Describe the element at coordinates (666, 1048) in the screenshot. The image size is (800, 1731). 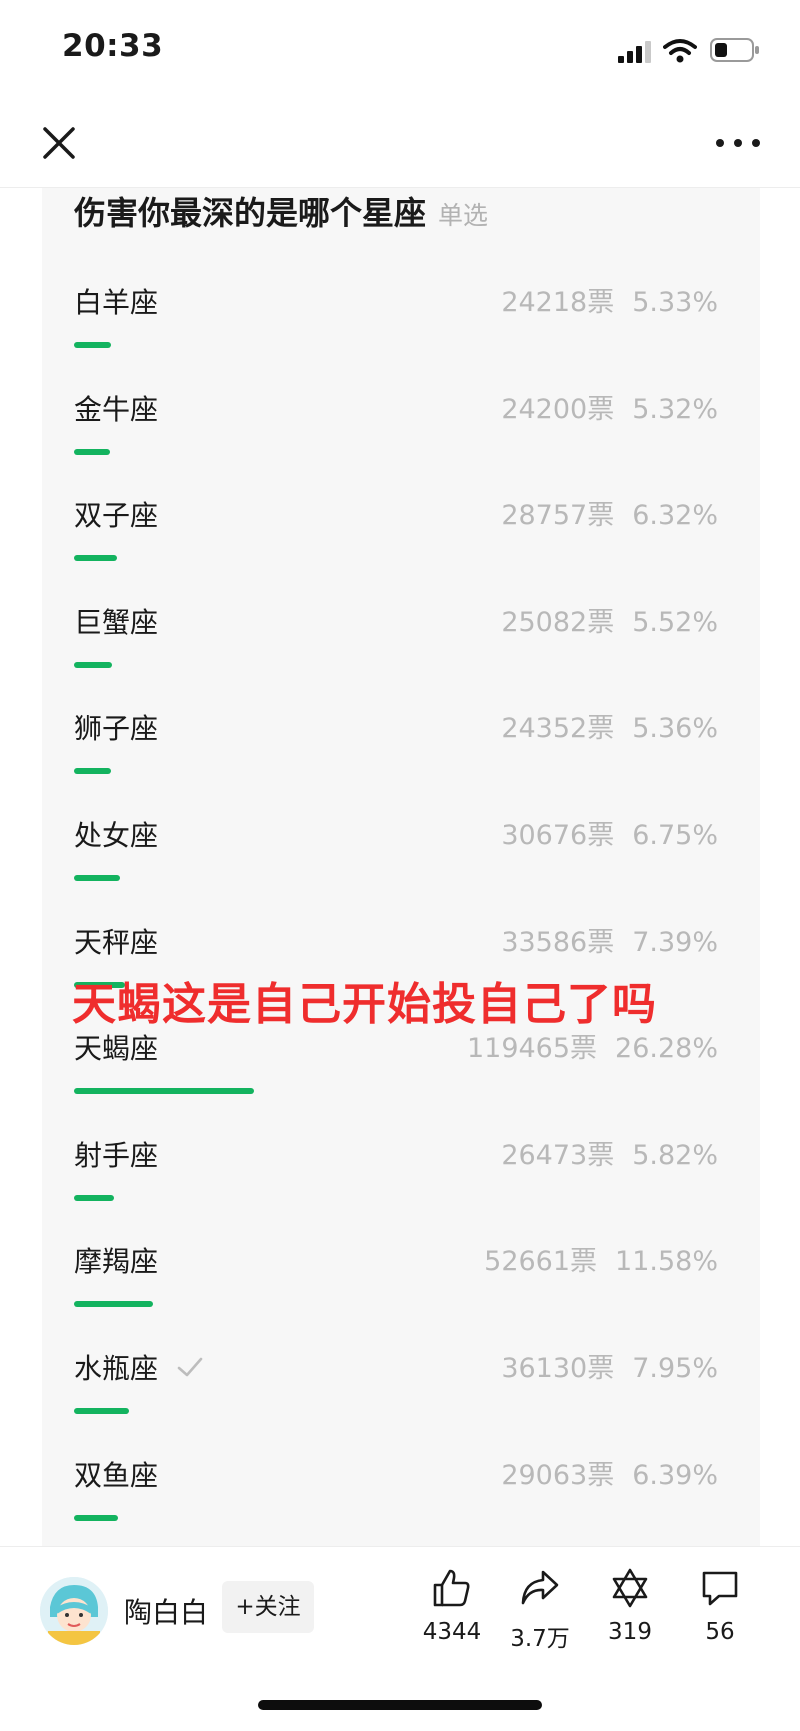
I see `poll-option-percent: 26.28%` at that location.